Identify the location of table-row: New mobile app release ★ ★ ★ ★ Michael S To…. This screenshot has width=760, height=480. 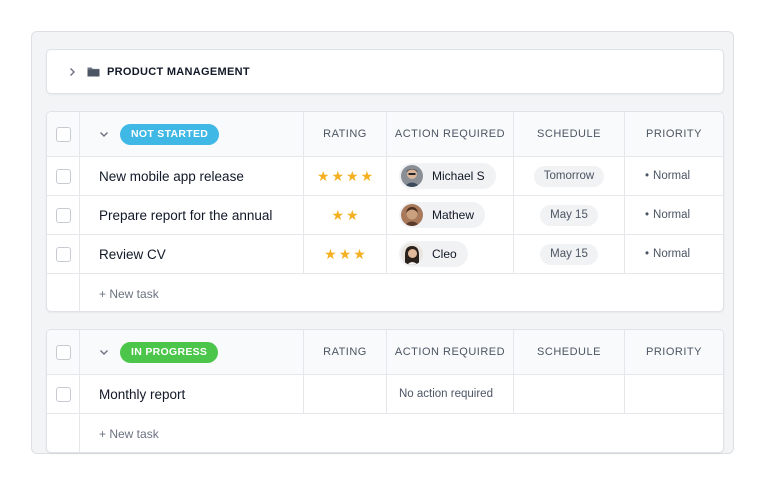
(385, 176).